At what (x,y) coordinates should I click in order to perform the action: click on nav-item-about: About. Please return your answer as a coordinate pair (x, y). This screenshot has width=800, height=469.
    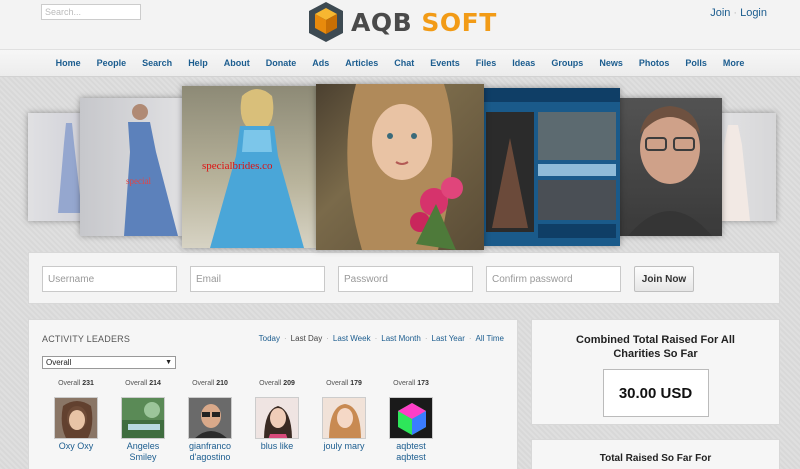
    Looking at the image, I should click on (237, 63).